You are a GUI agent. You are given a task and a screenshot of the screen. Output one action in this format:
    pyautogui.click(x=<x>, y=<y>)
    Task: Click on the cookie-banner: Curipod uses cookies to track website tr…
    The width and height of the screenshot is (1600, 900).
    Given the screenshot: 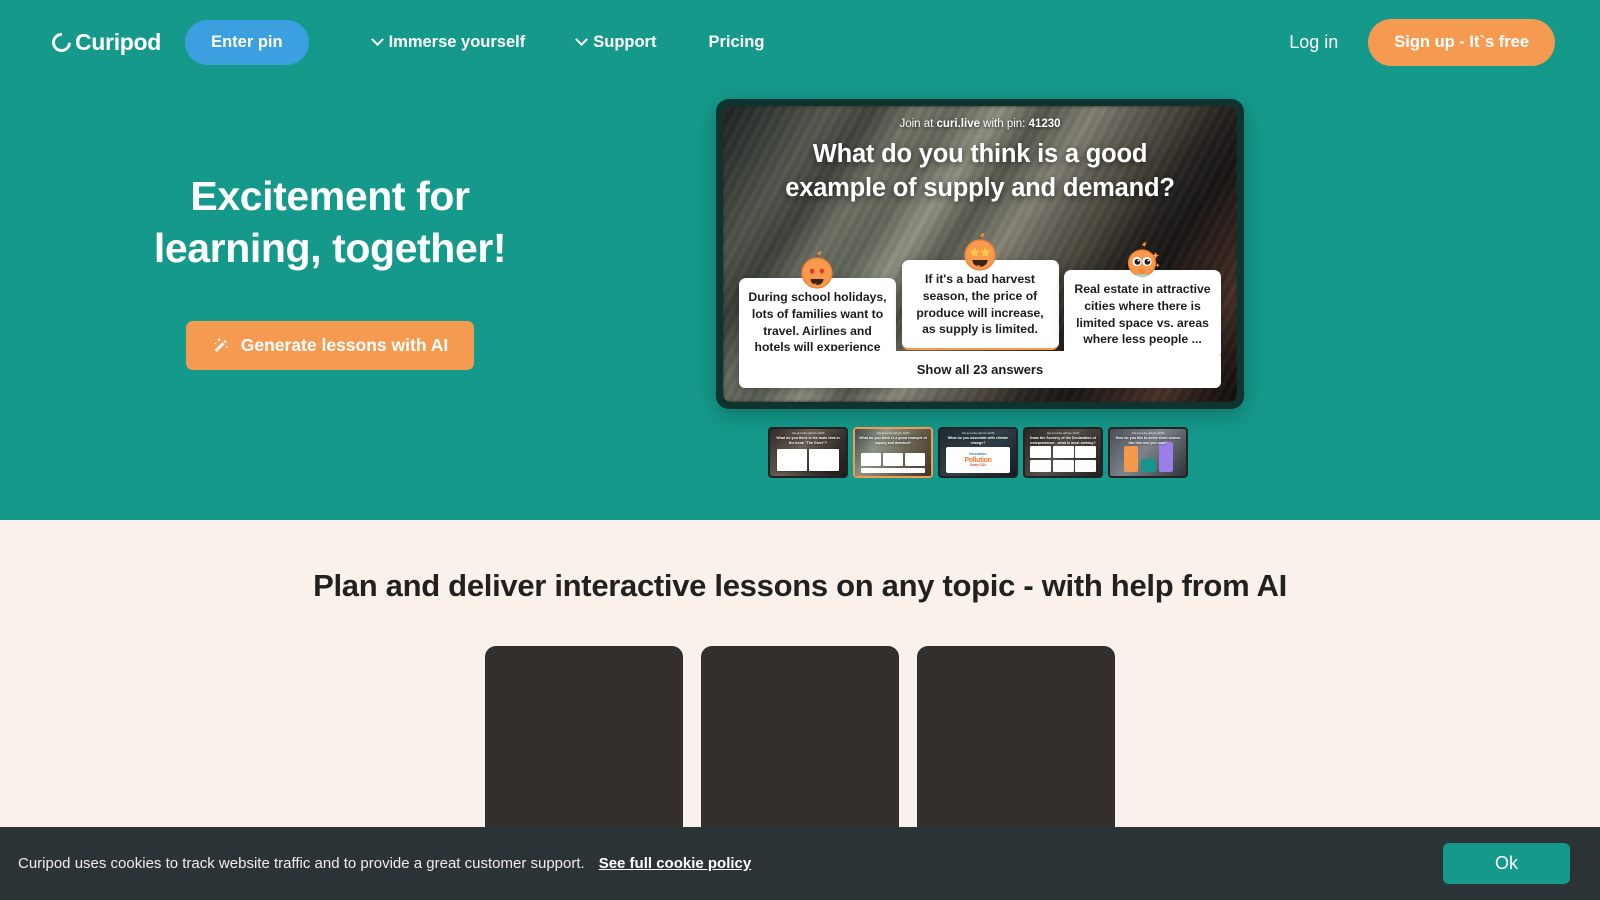 What is the action you would take?
    pyautogui.click(x=800, y=863)
    